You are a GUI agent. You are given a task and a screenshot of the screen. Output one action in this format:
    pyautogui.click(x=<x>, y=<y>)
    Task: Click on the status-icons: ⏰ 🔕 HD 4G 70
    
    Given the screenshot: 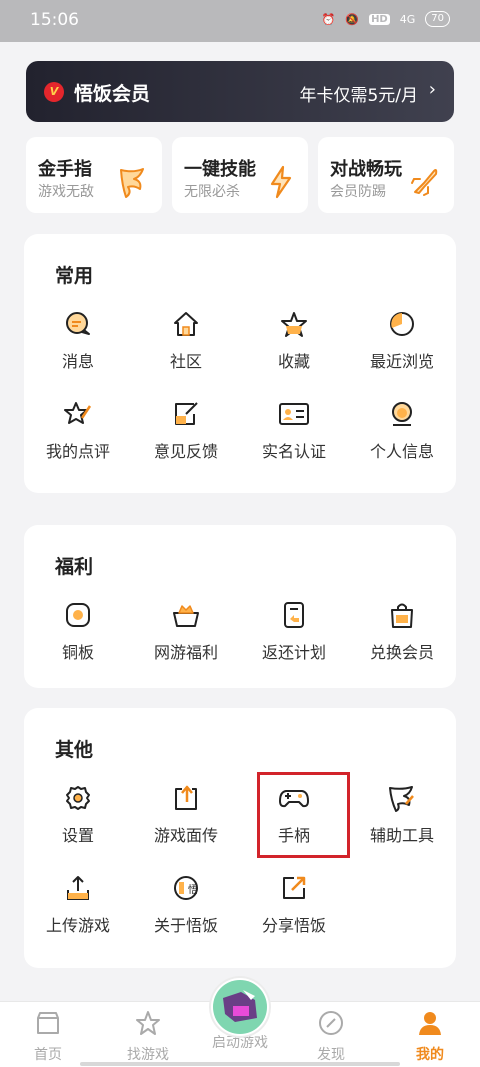 What is the action you would take?
    pyautogui.click(x=386, y=19)
    